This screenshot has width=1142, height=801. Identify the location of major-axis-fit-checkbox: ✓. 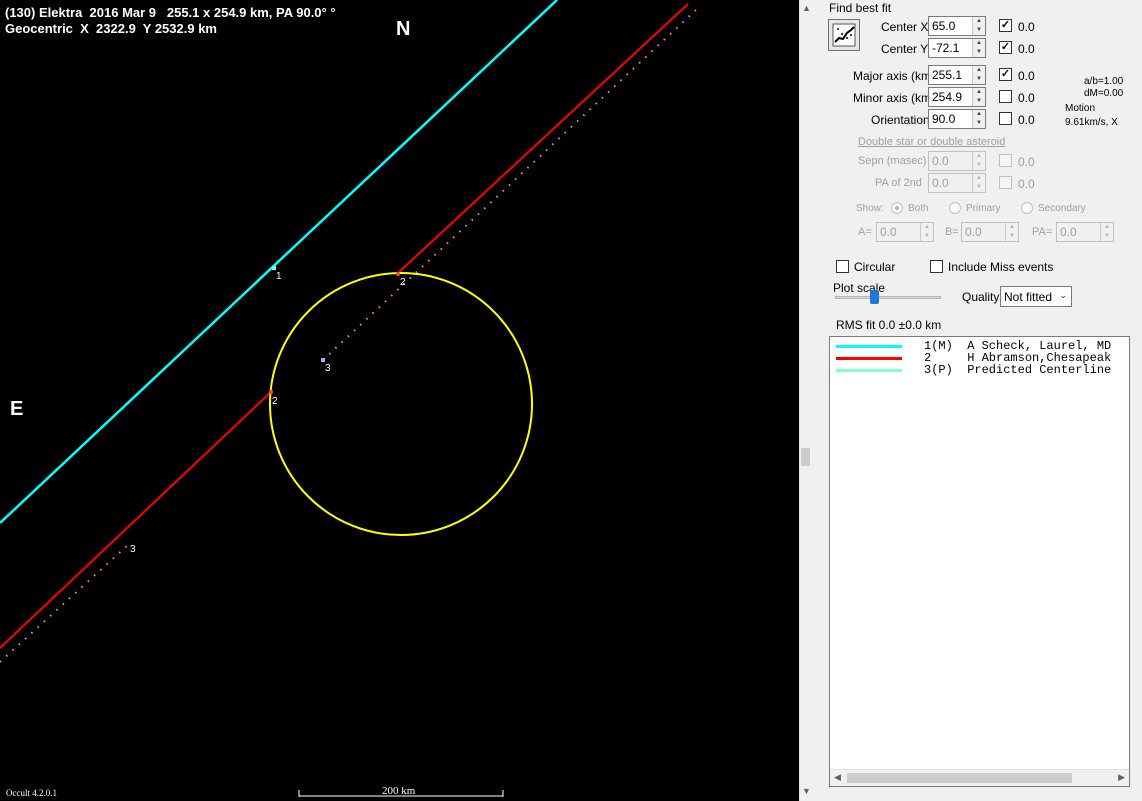
(1005, 74).